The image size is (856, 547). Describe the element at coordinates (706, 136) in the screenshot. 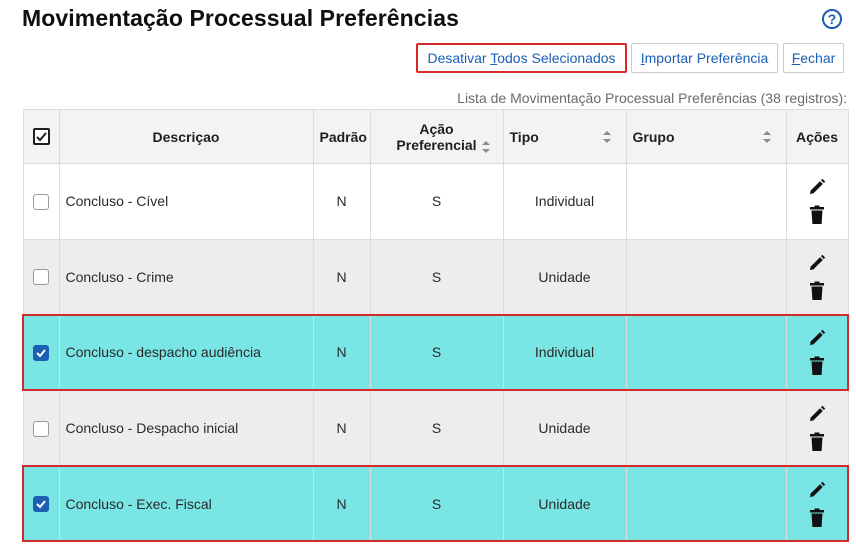

I see `column-header-grupo: Grupo` at that location.